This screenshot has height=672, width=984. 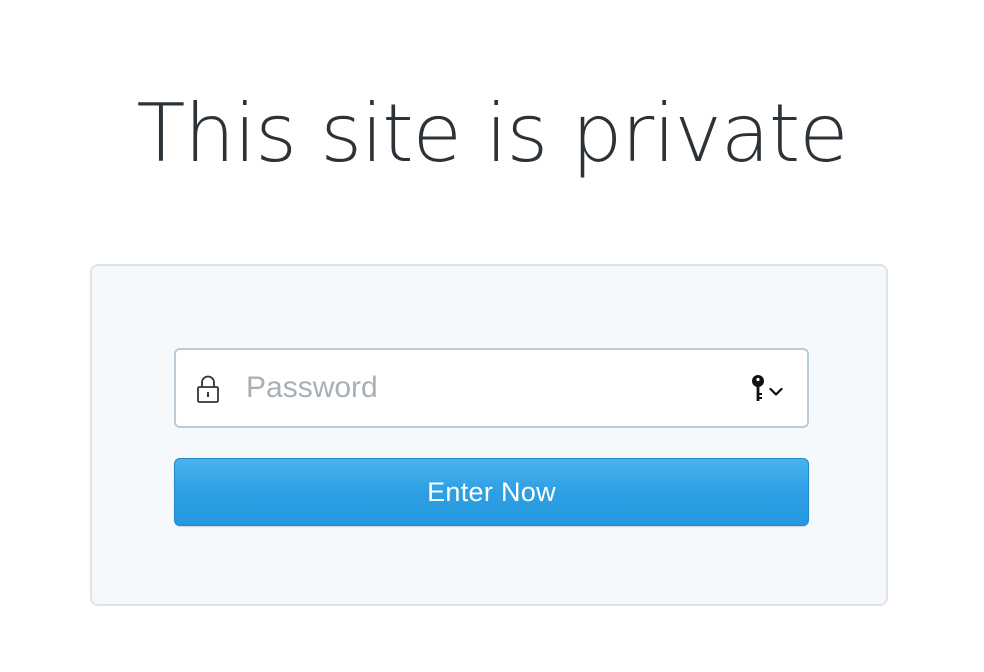 What do you see at coordinates (481, 388) in the screenshot?
I see `password-input` at bounding box center [481, 388].